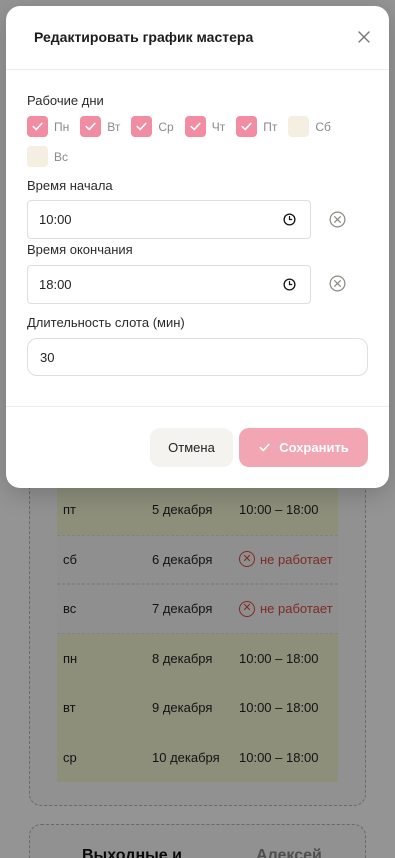 Image resolution: width=395 pixels, height=858 pixels. I want to click on day-checkbox-sun: Вс, so click(47, 156).